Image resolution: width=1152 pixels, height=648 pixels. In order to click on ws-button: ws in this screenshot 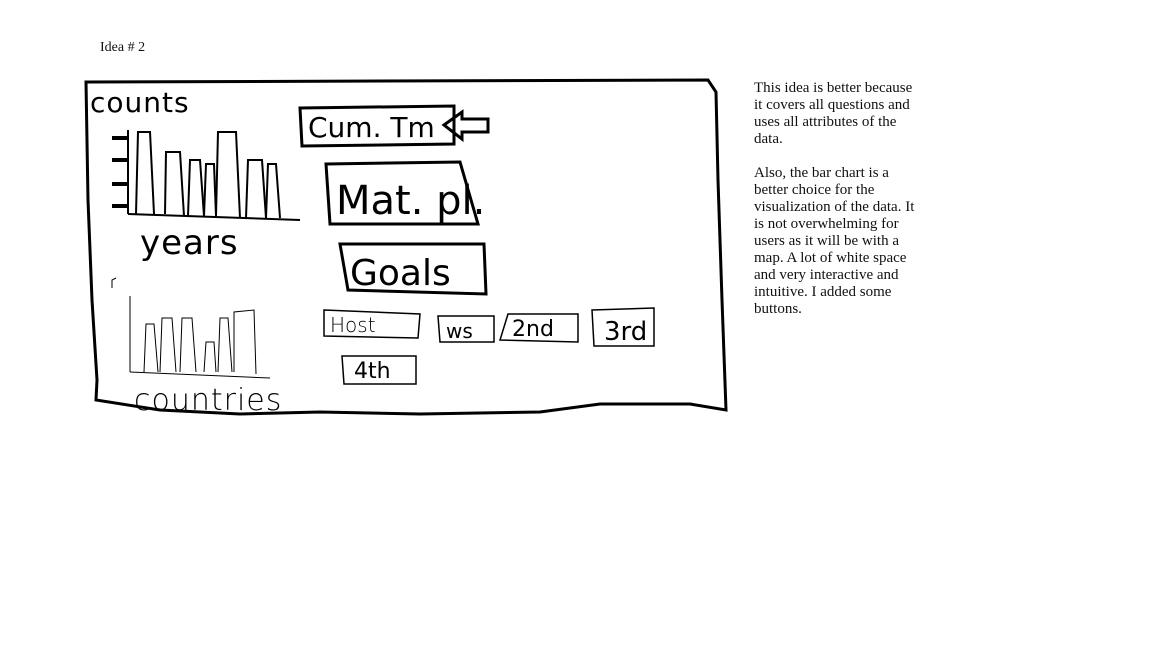, I will do `click(466, 329)`.